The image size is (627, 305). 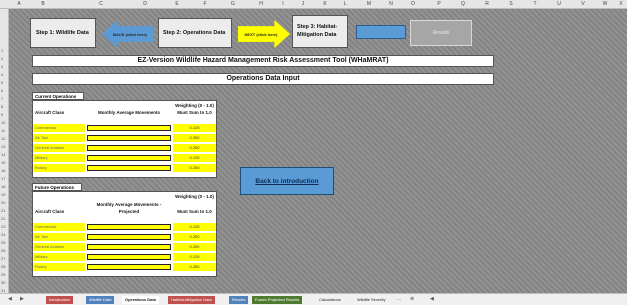 I want to click on row-header: 26, so click(x=3, y=250).